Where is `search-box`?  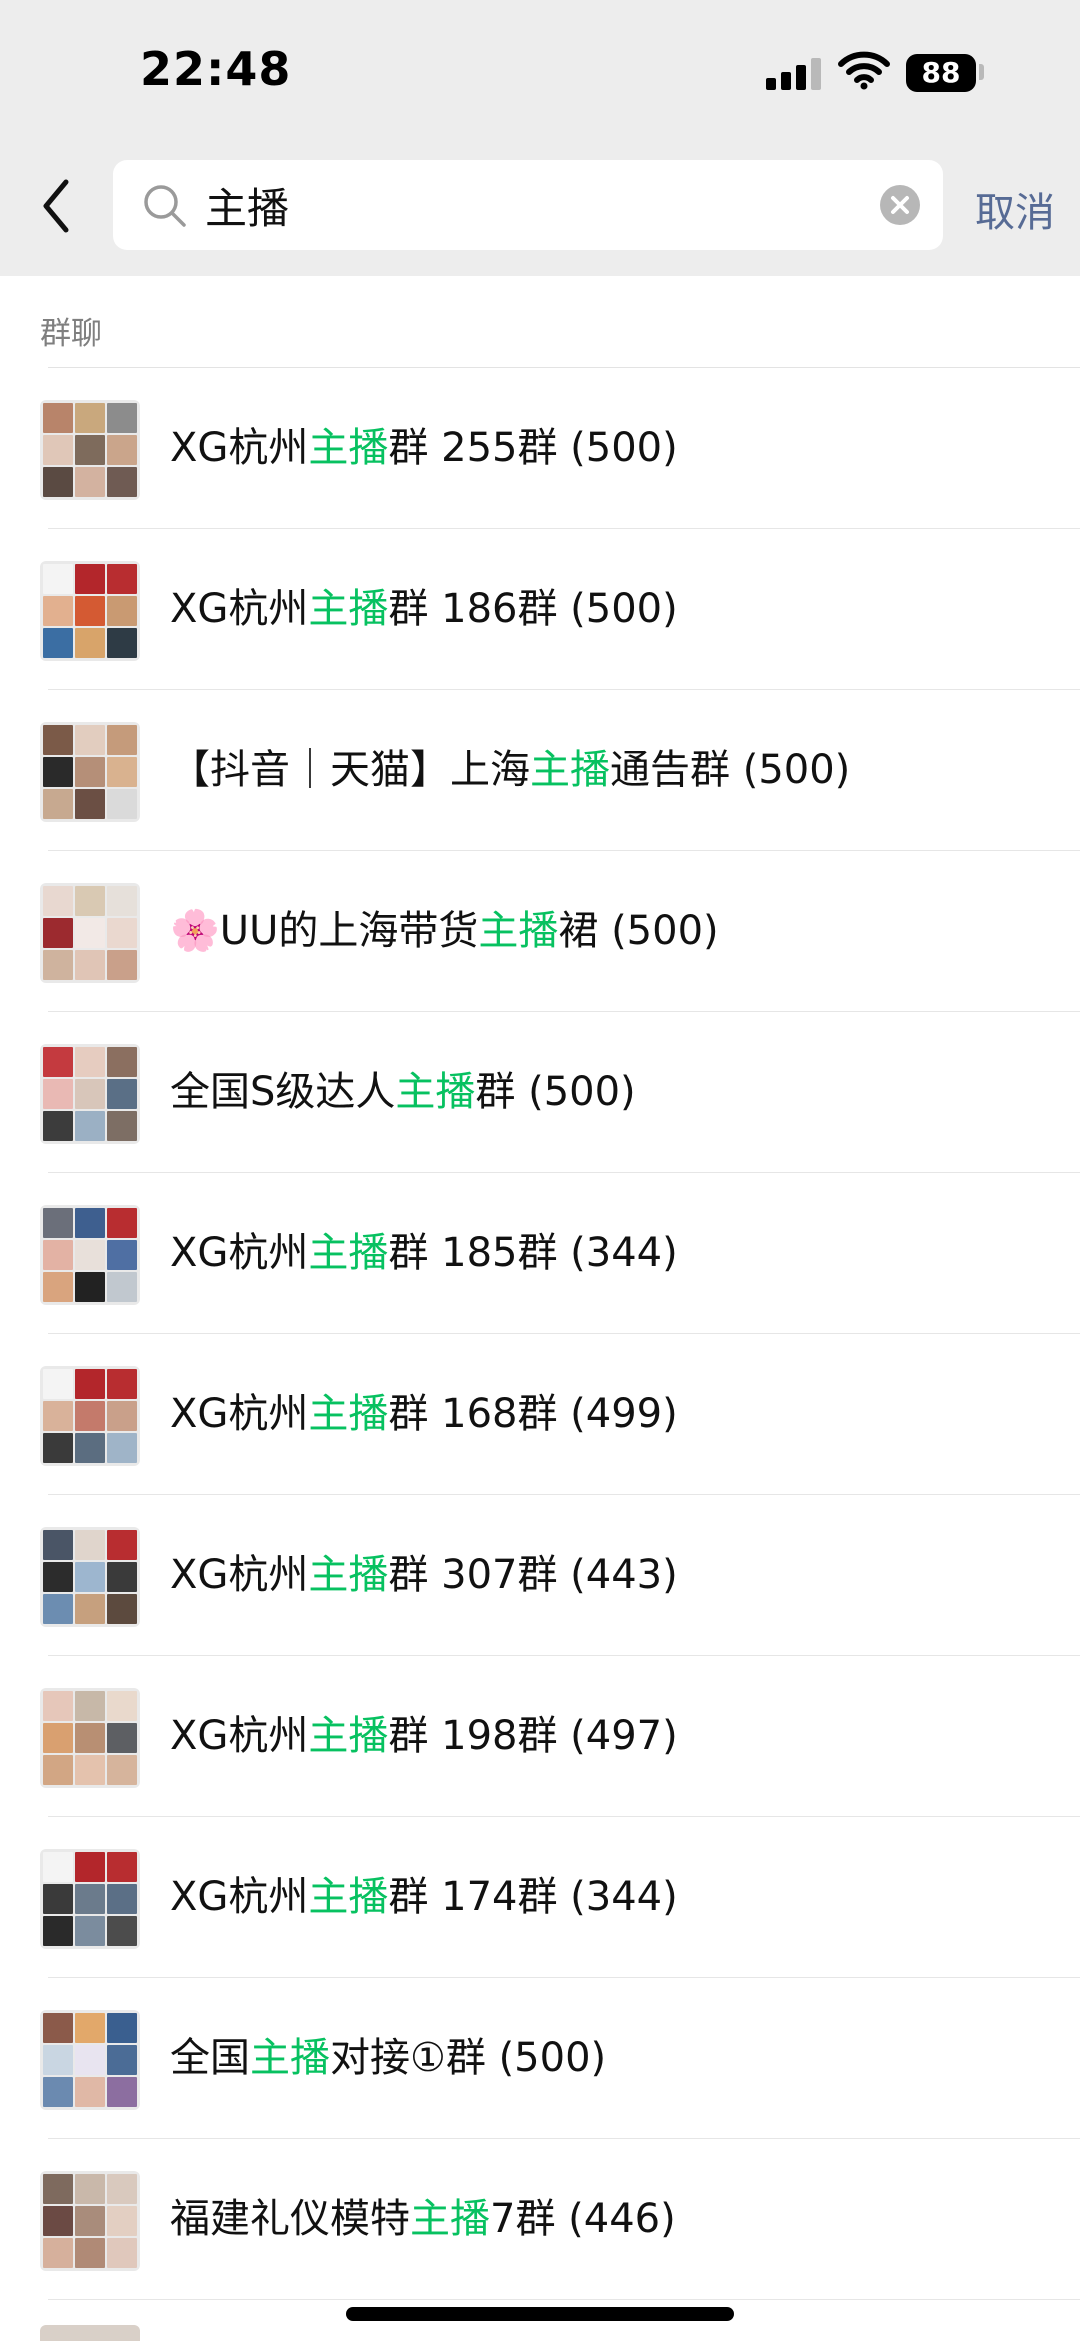 search-box is located at coordinates (528, 205).